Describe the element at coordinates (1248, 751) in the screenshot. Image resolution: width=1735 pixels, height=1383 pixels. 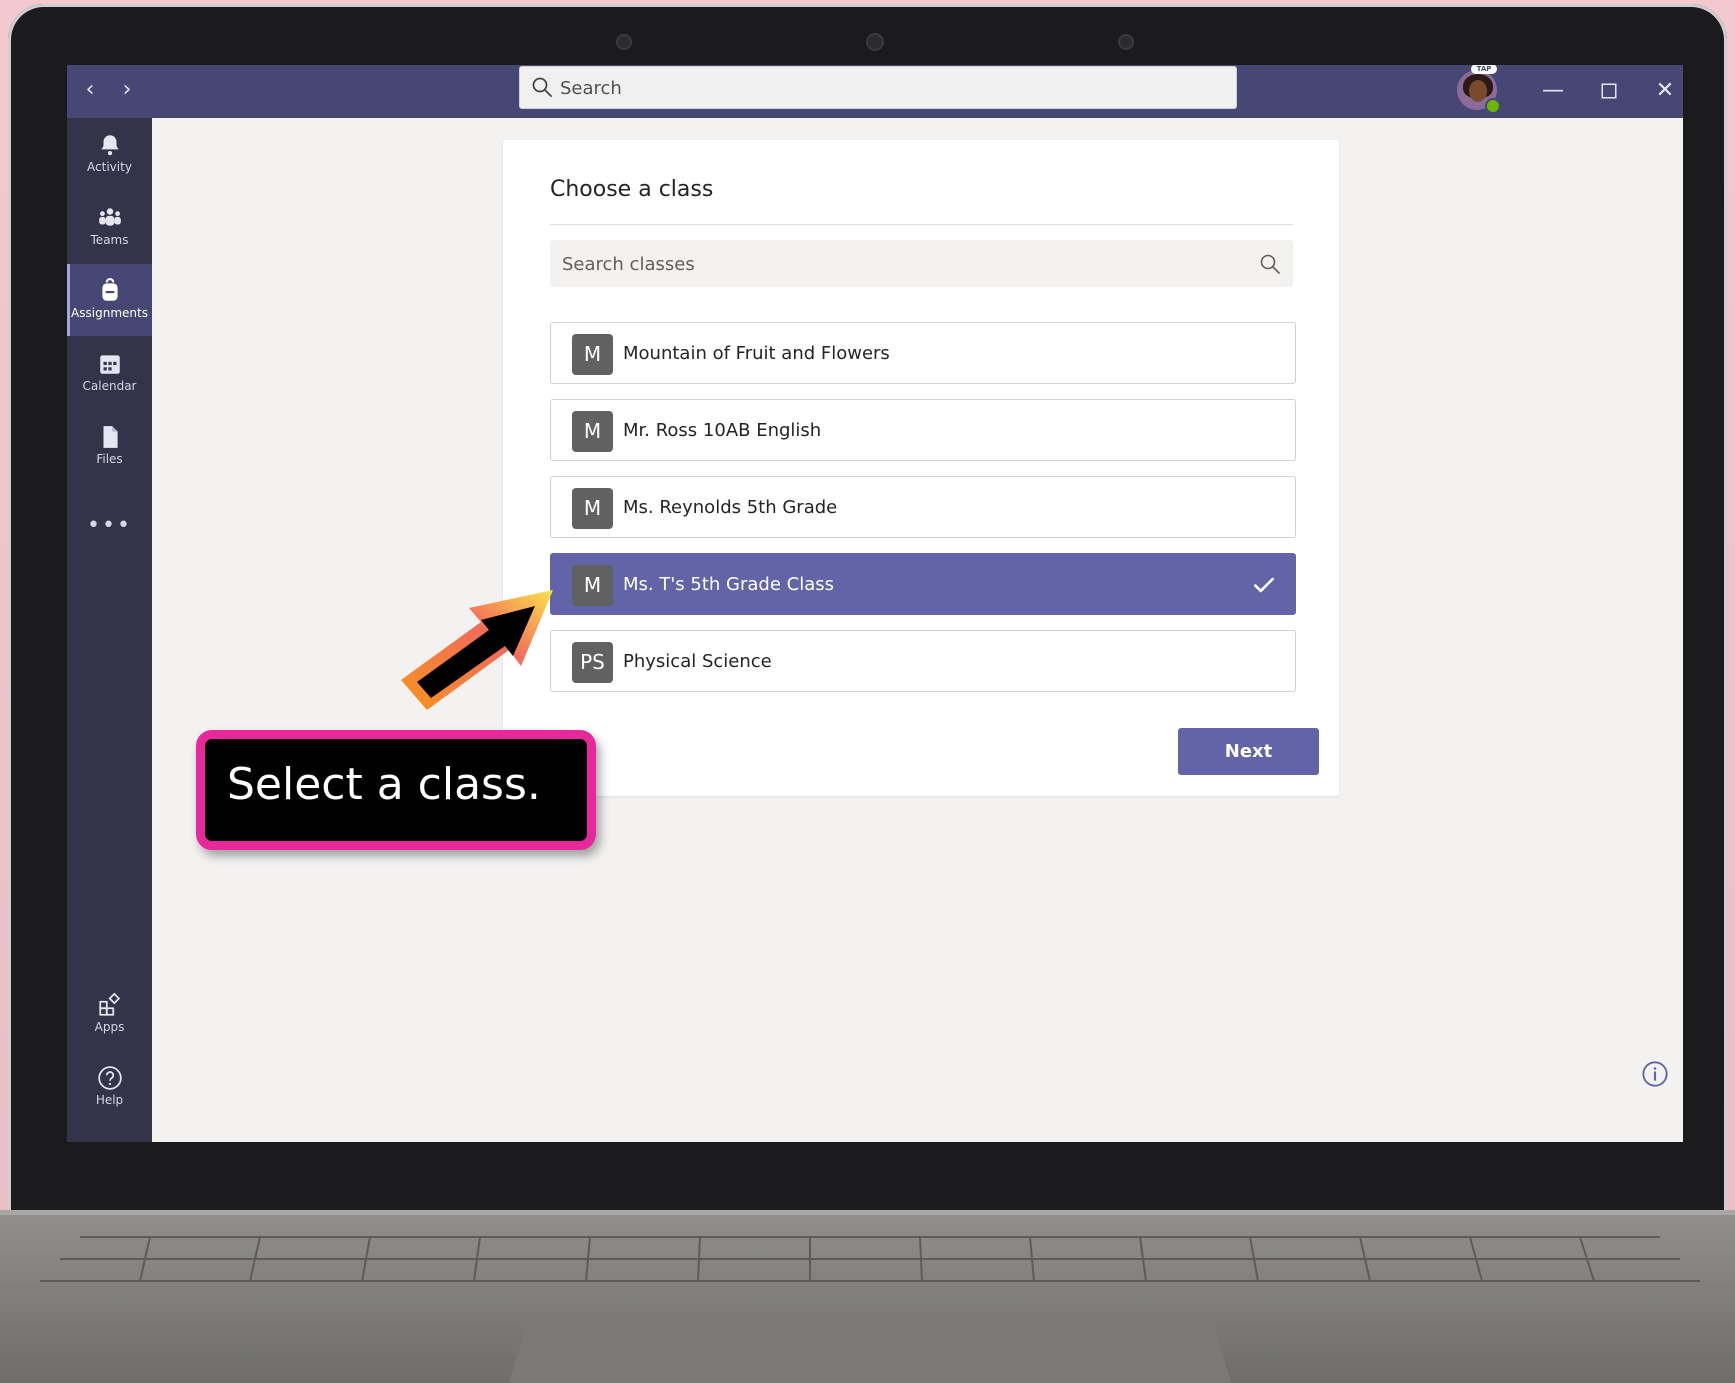
I see `next-button: Next` at that location.